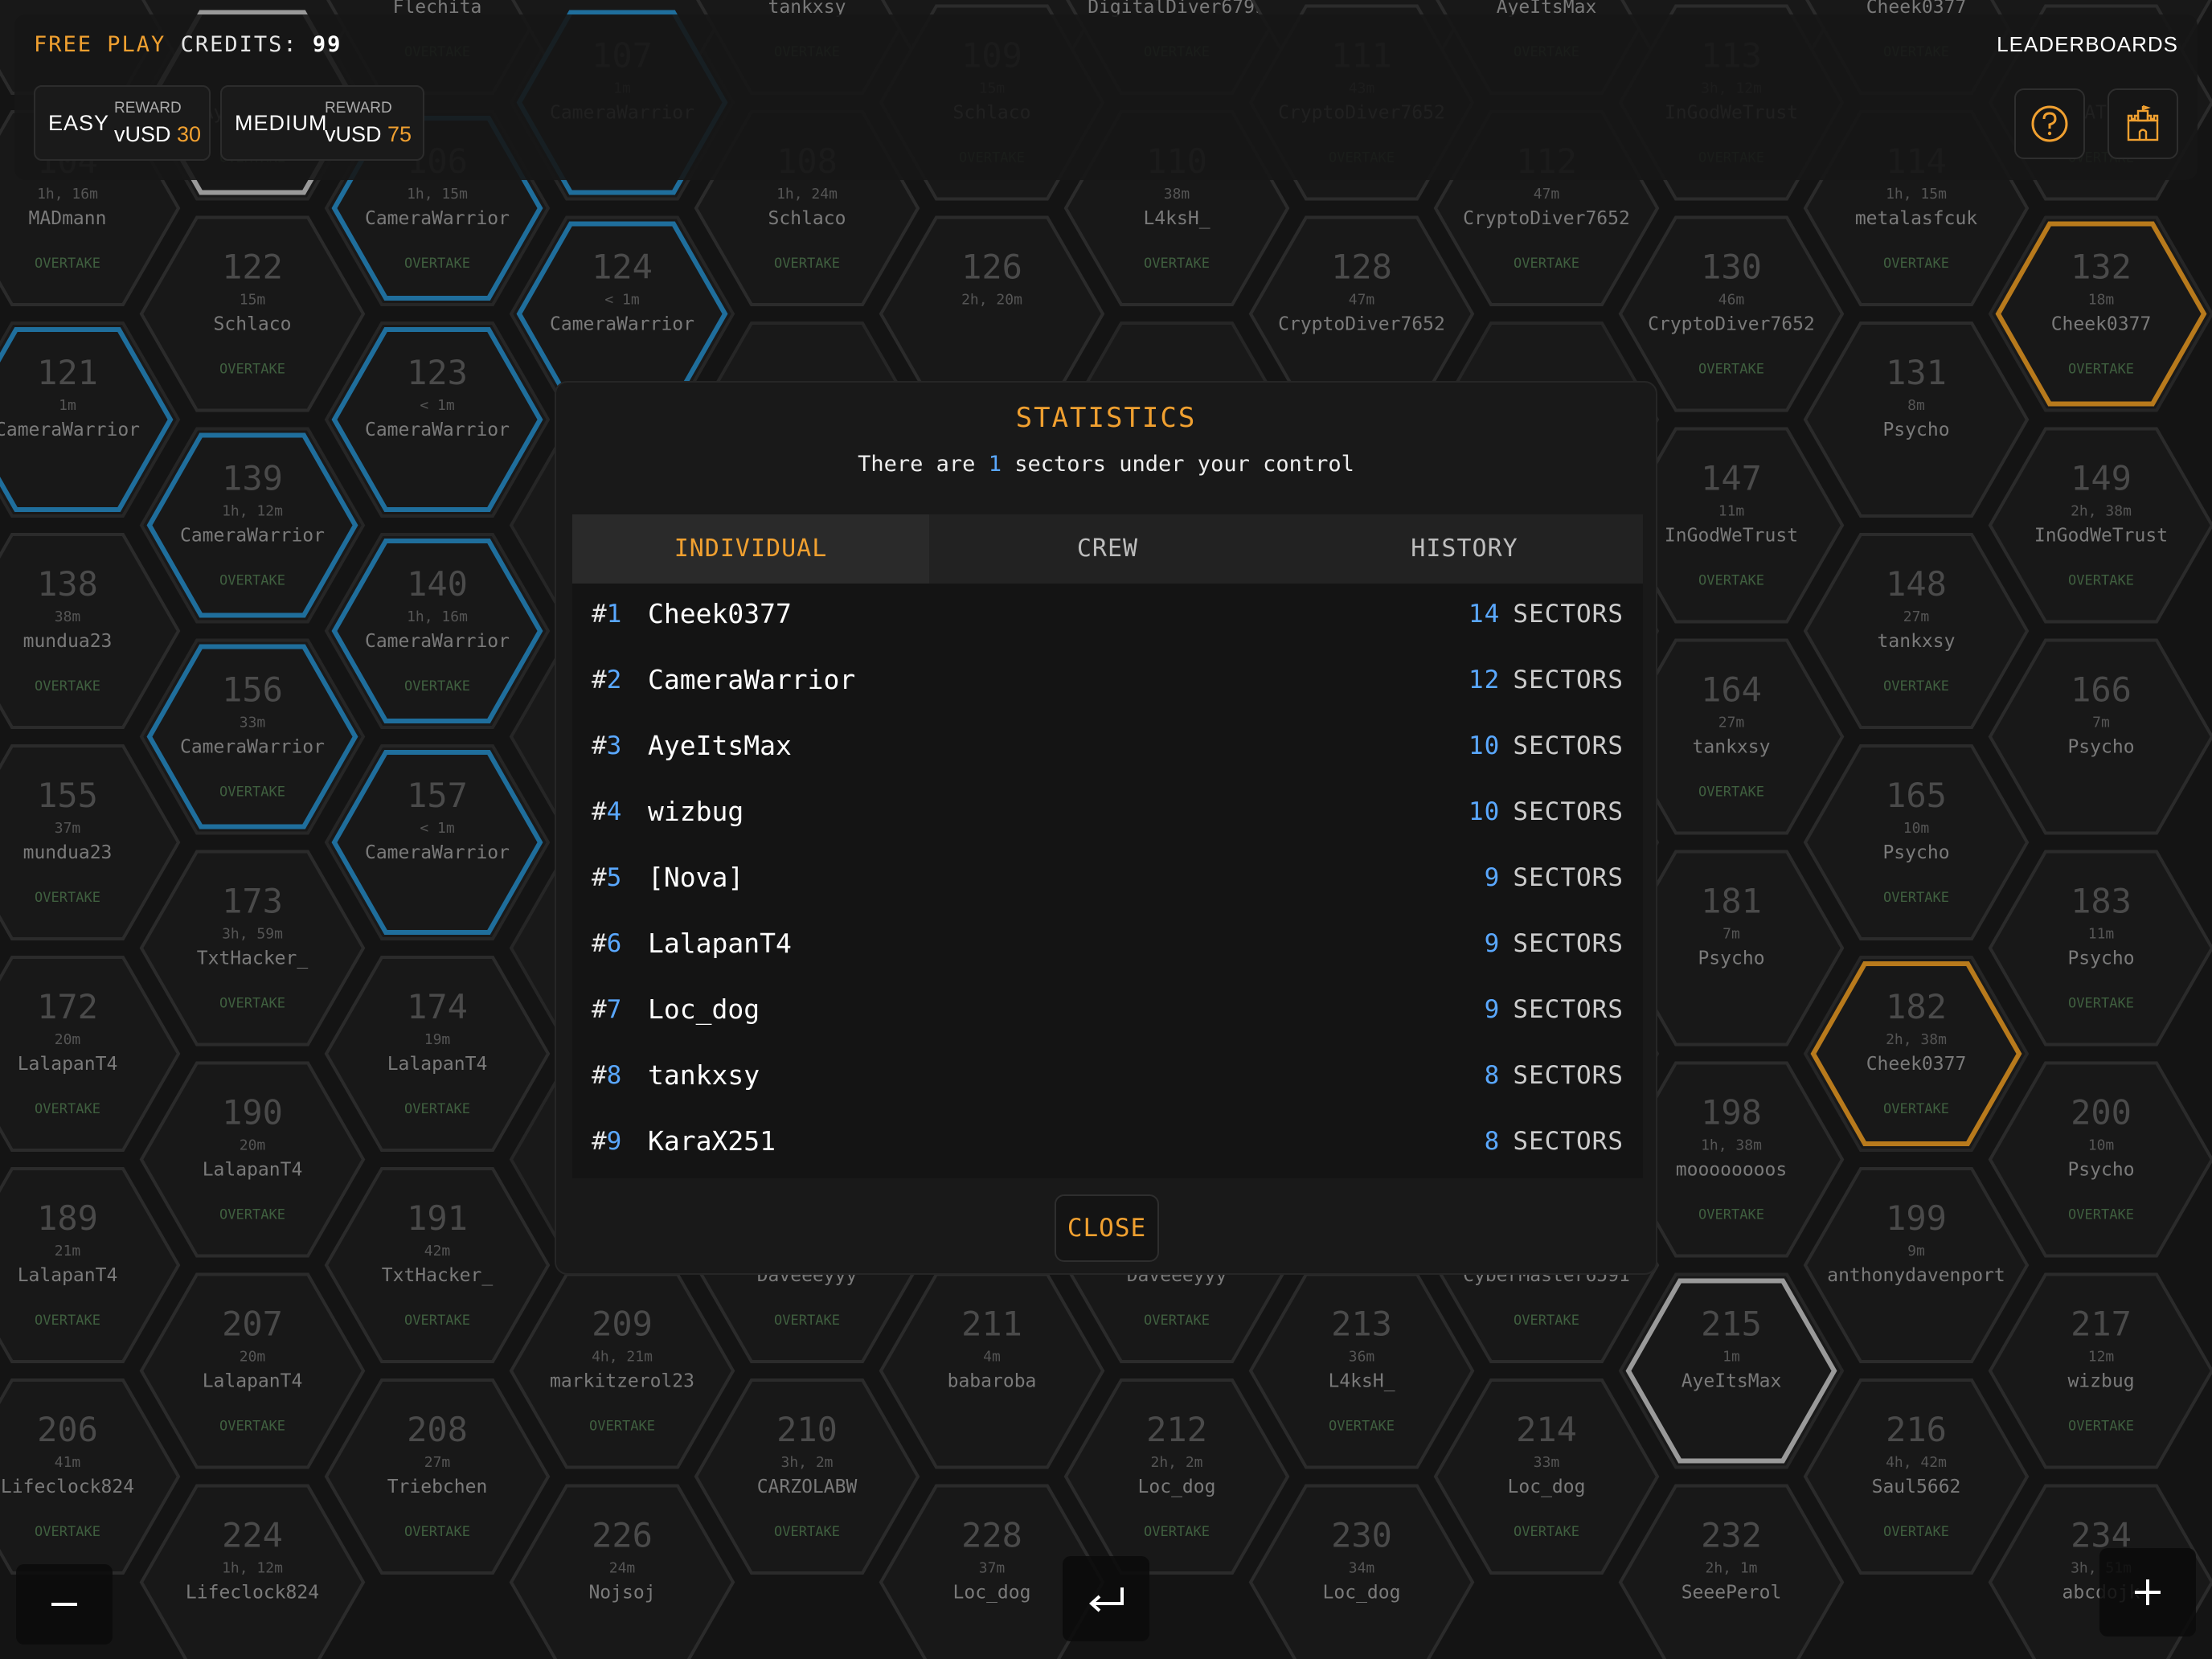 The width and height of the screenshot is (2212, 1659). I want to click on back-button, so click(1106, 1598).